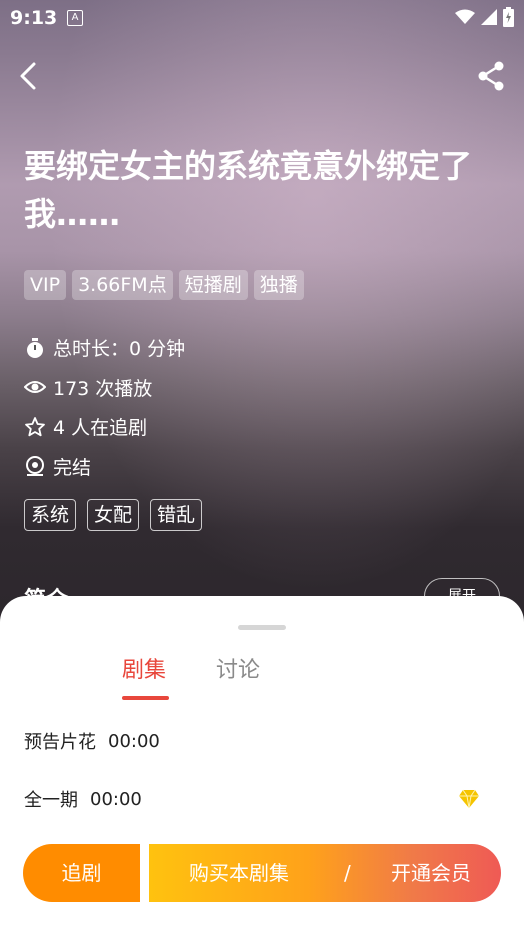 The image size is (524, 931). Describe the element at coordinates (469, 801) in the screenshot. I see `vip-diamond-icon` at that location.